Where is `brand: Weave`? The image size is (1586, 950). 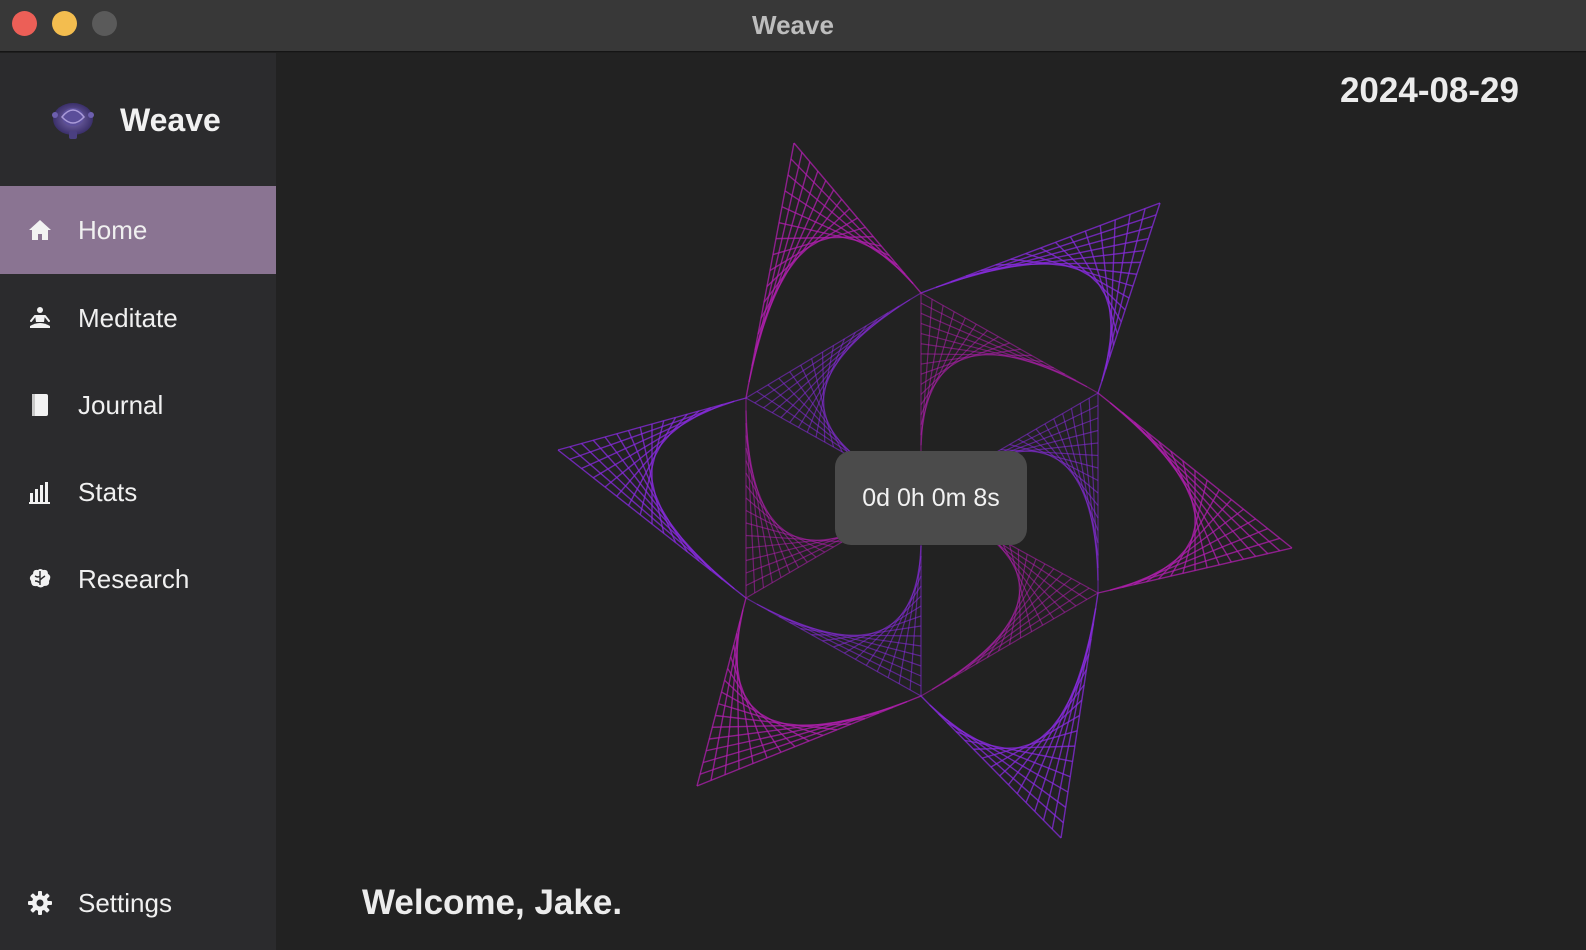 brand: Weave is located at coordinates (133, 120).